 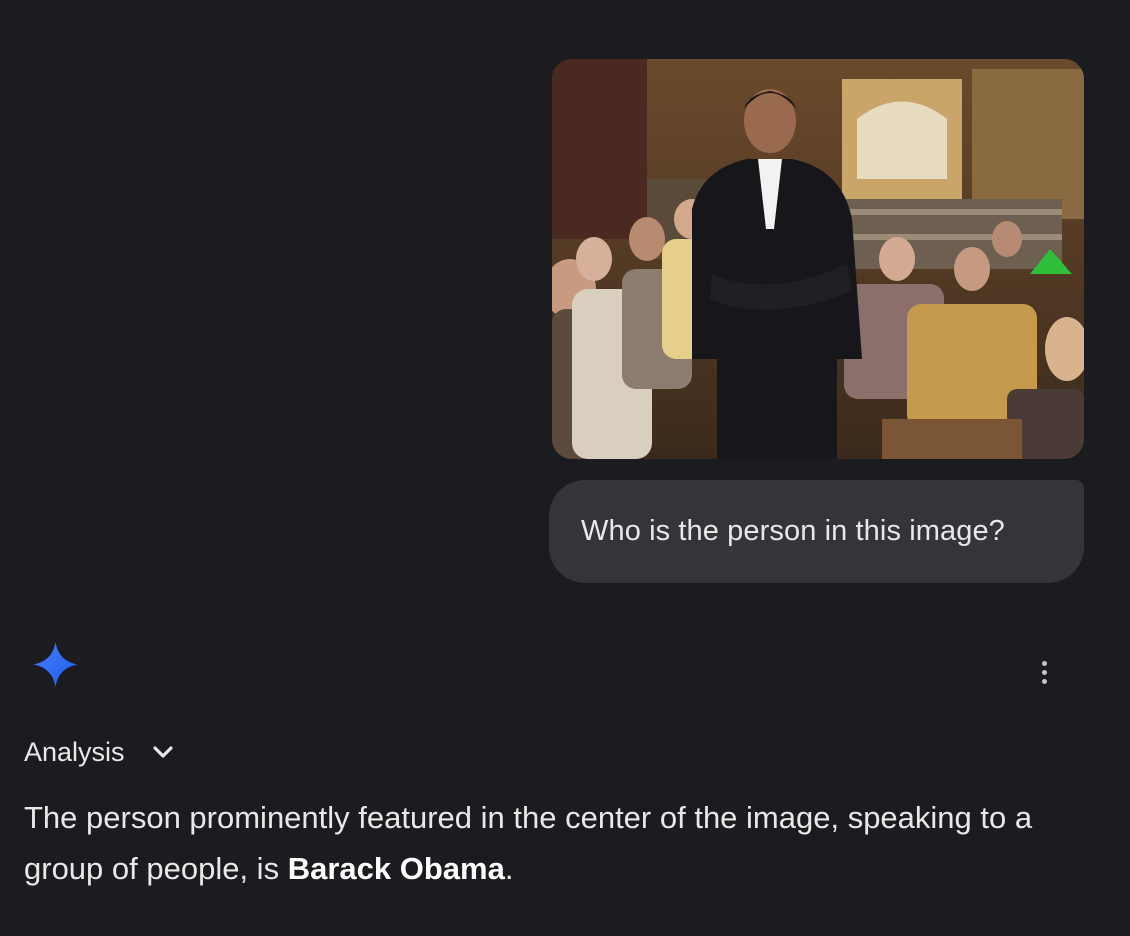 What do you see at coordinates (509, 868) in the screenshot?
I see `response-suffix: .` at bounding box center [509, 868].